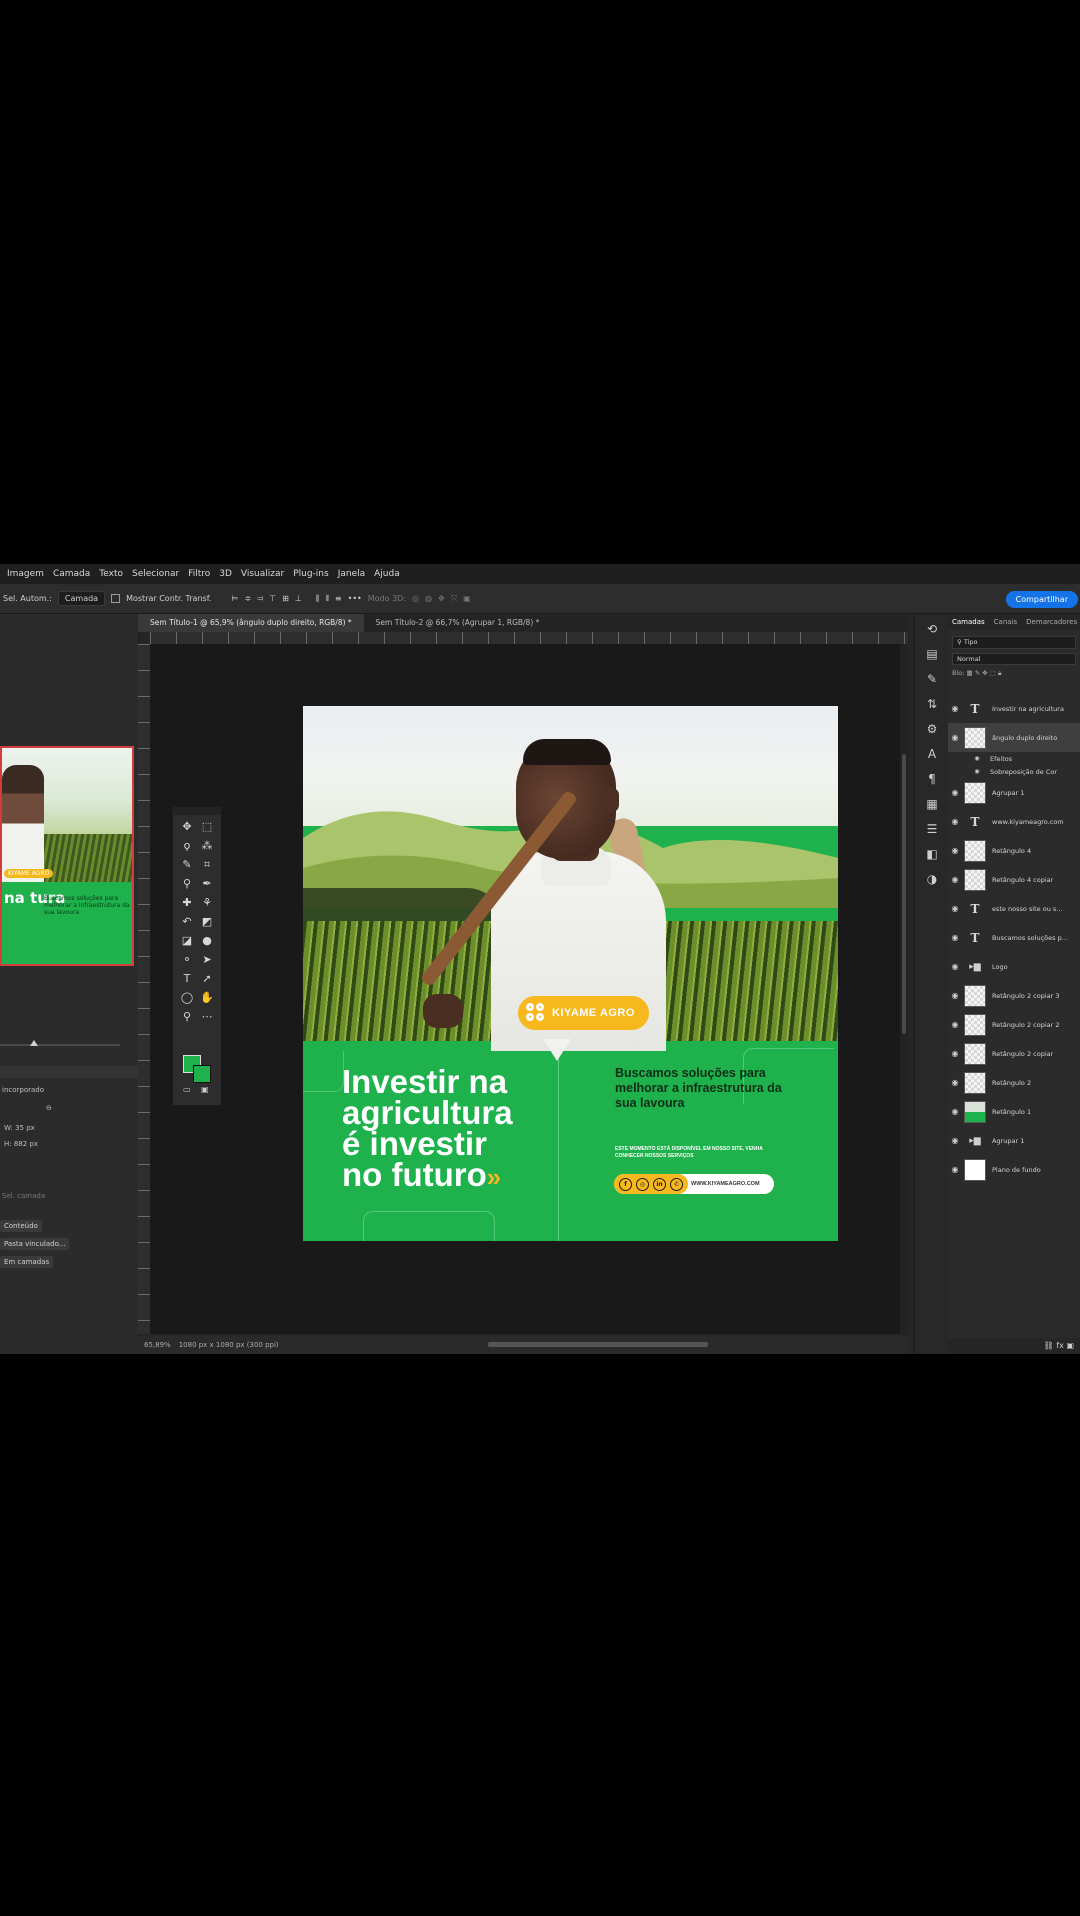 The height and width of the screenshot is (1916, 1080). Describe the element at coordinates (428, 598) in the screenshot. I see `roll-3d-icon: ◍` at that location.